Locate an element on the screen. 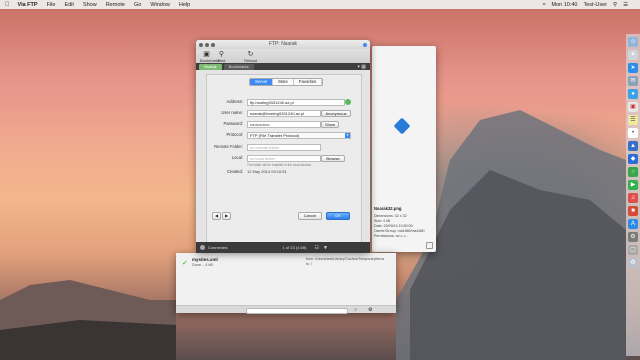  preview-filename: Nsarak32.png is located at coordinates (388, 208).